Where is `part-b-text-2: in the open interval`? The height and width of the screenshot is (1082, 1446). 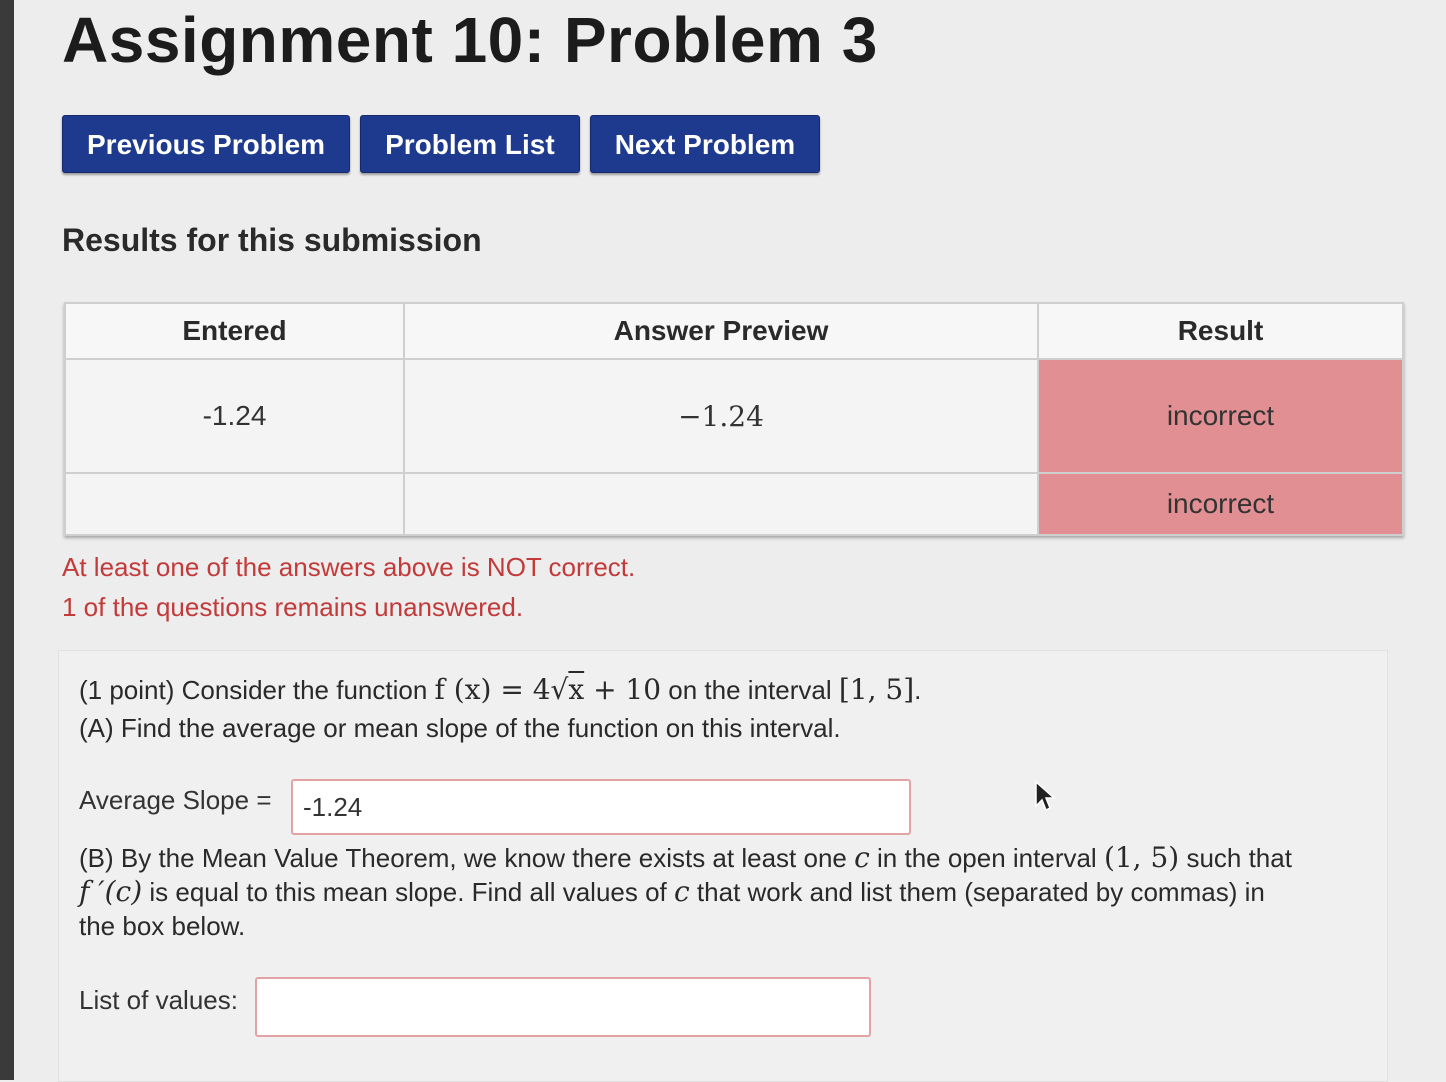
part-b-text-2: in the open interval is located at coordinates (986, 858).